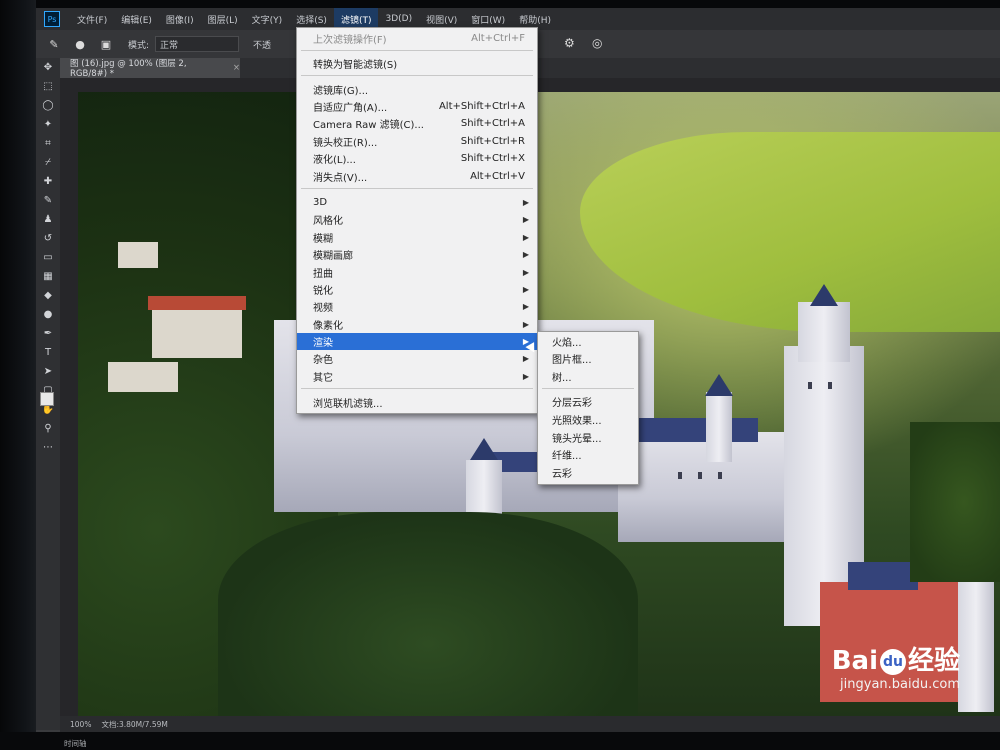  I want to click on menu-image: 图像(I), so click(180, 19).